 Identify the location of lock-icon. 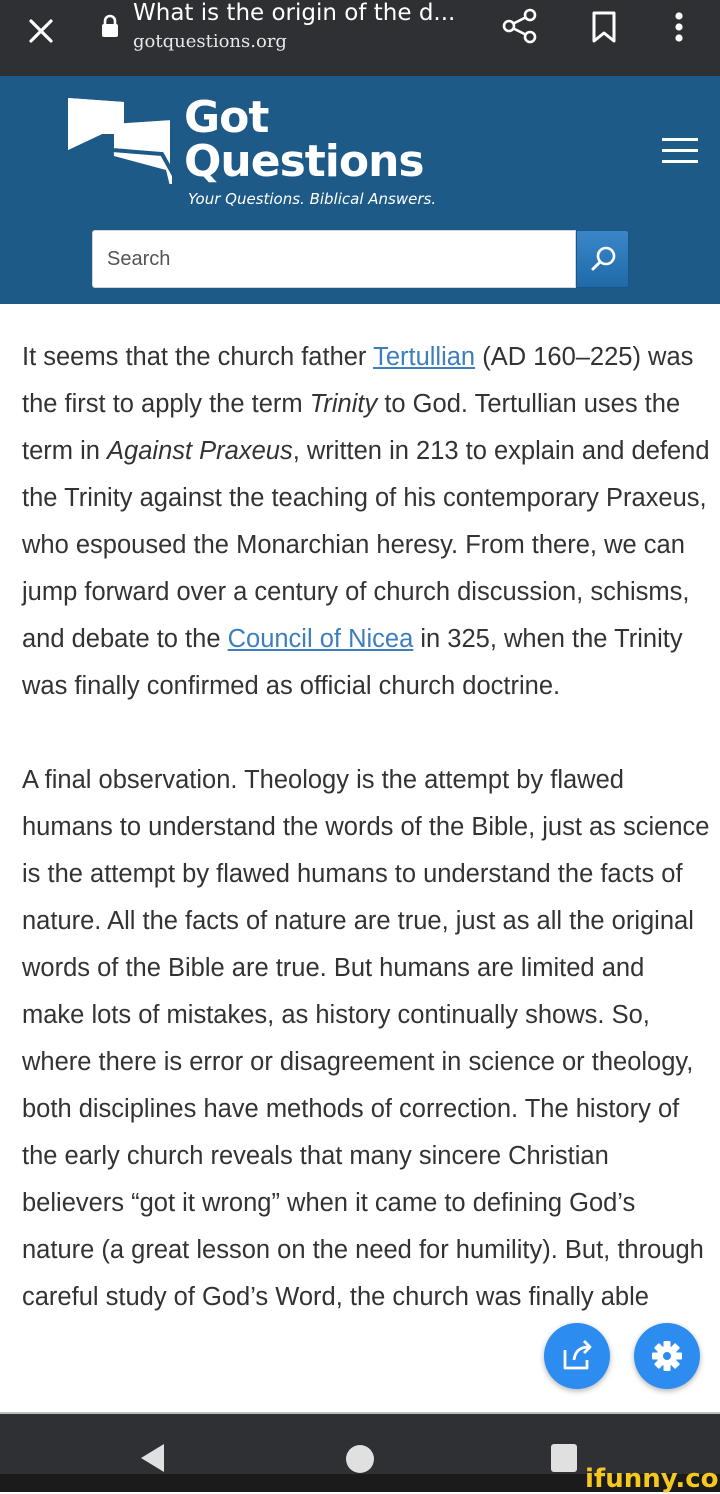
(110, 26).